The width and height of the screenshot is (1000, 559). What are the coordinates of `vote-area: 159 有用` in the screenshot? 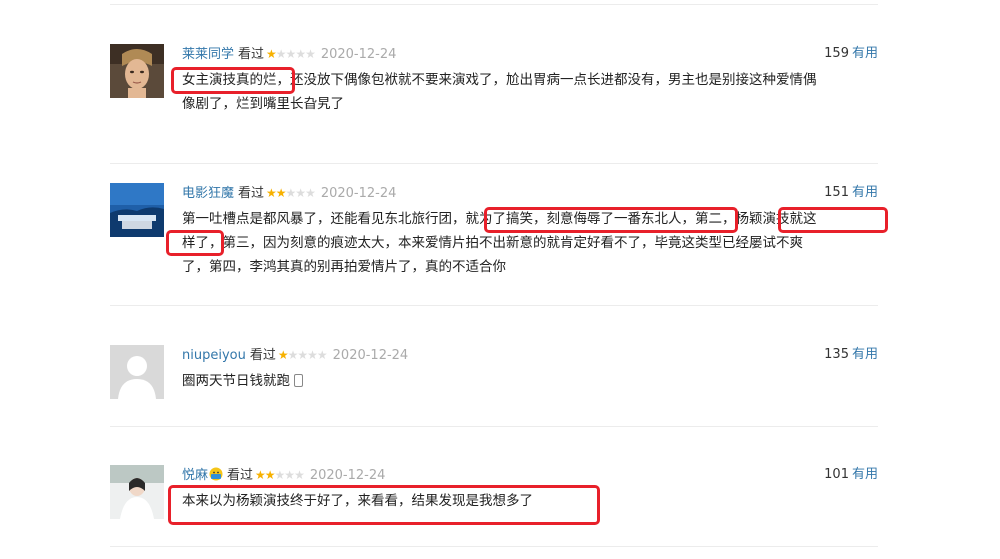 It's located at (851, 54).